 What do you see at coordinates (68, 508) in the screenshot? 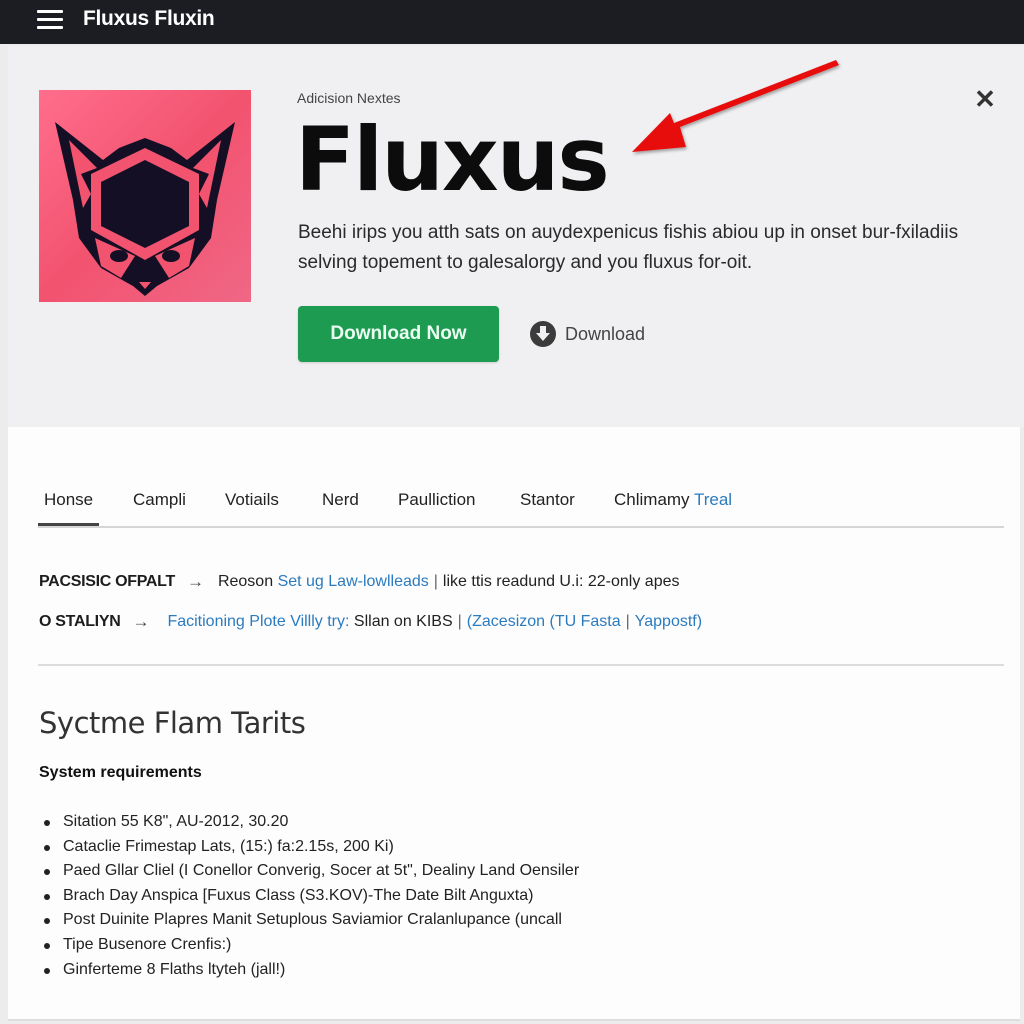
I see `tab-honse: Honse` at bounding box center [68, 508].